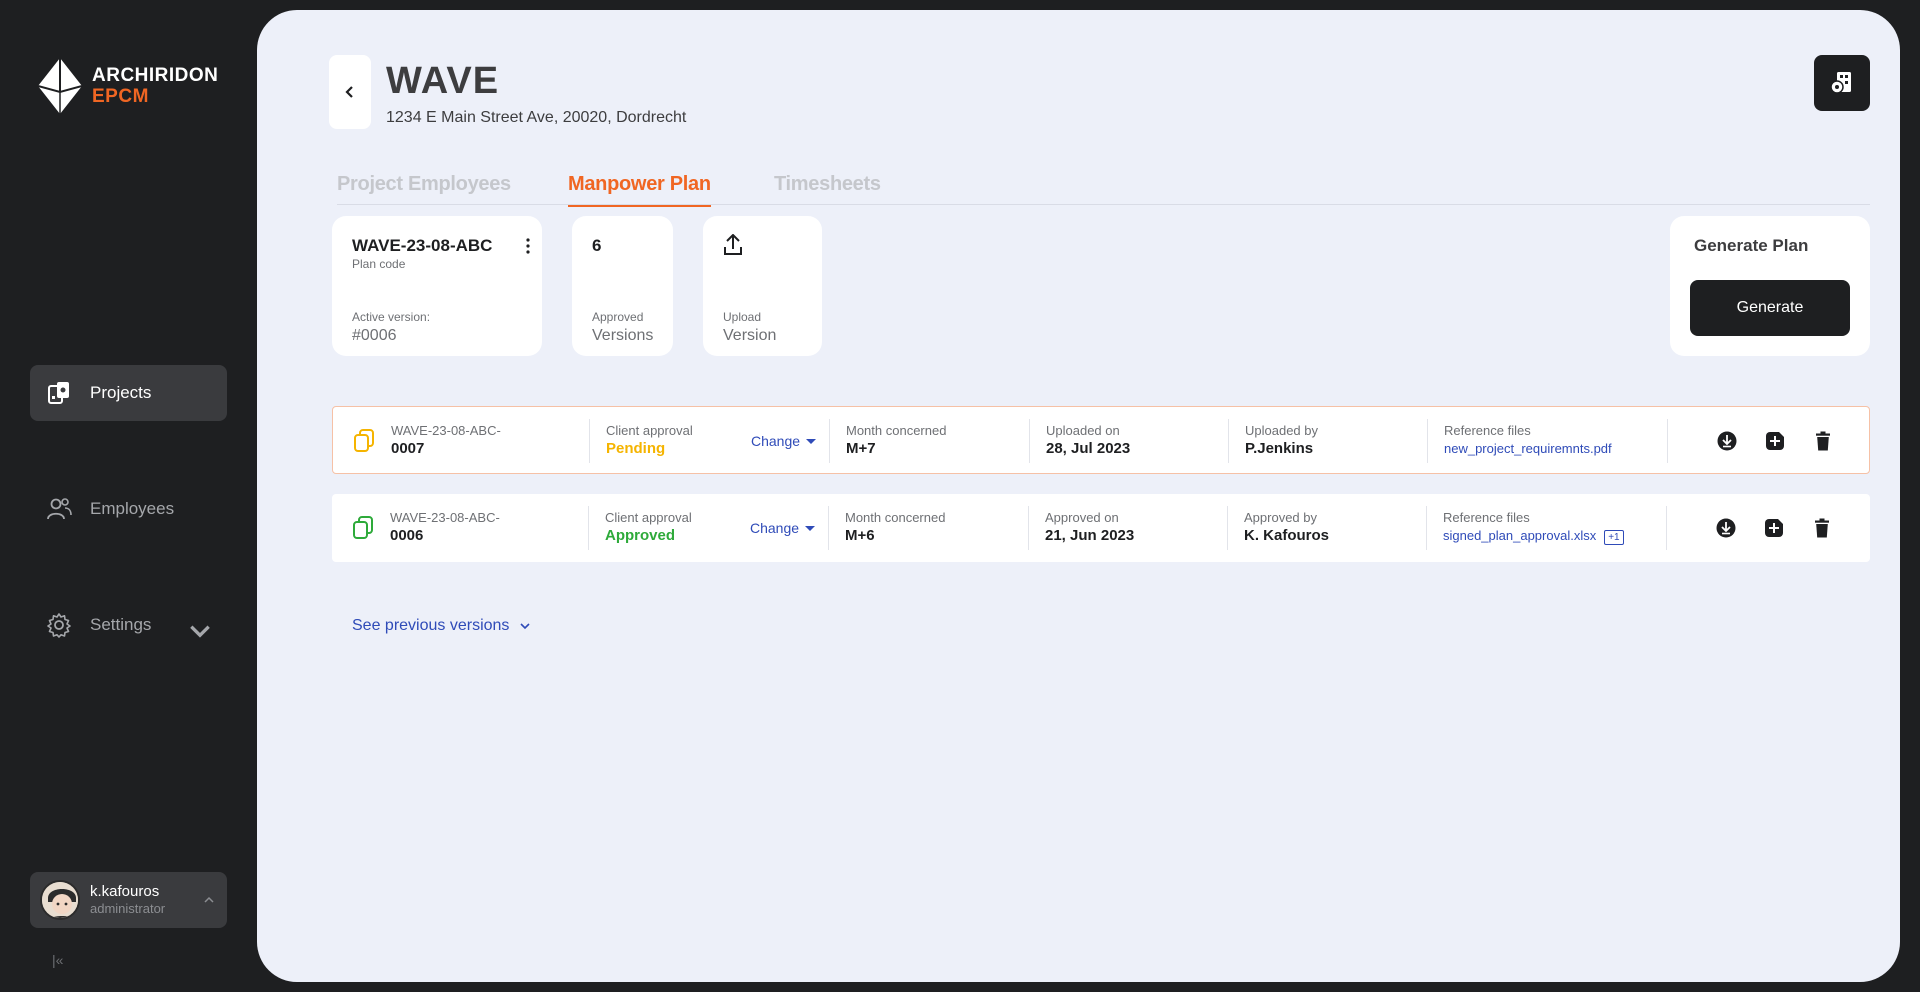  Describe the element at coordinates (391, 317) in the screenshot. I see `active-version-label: Active version:` at that location.